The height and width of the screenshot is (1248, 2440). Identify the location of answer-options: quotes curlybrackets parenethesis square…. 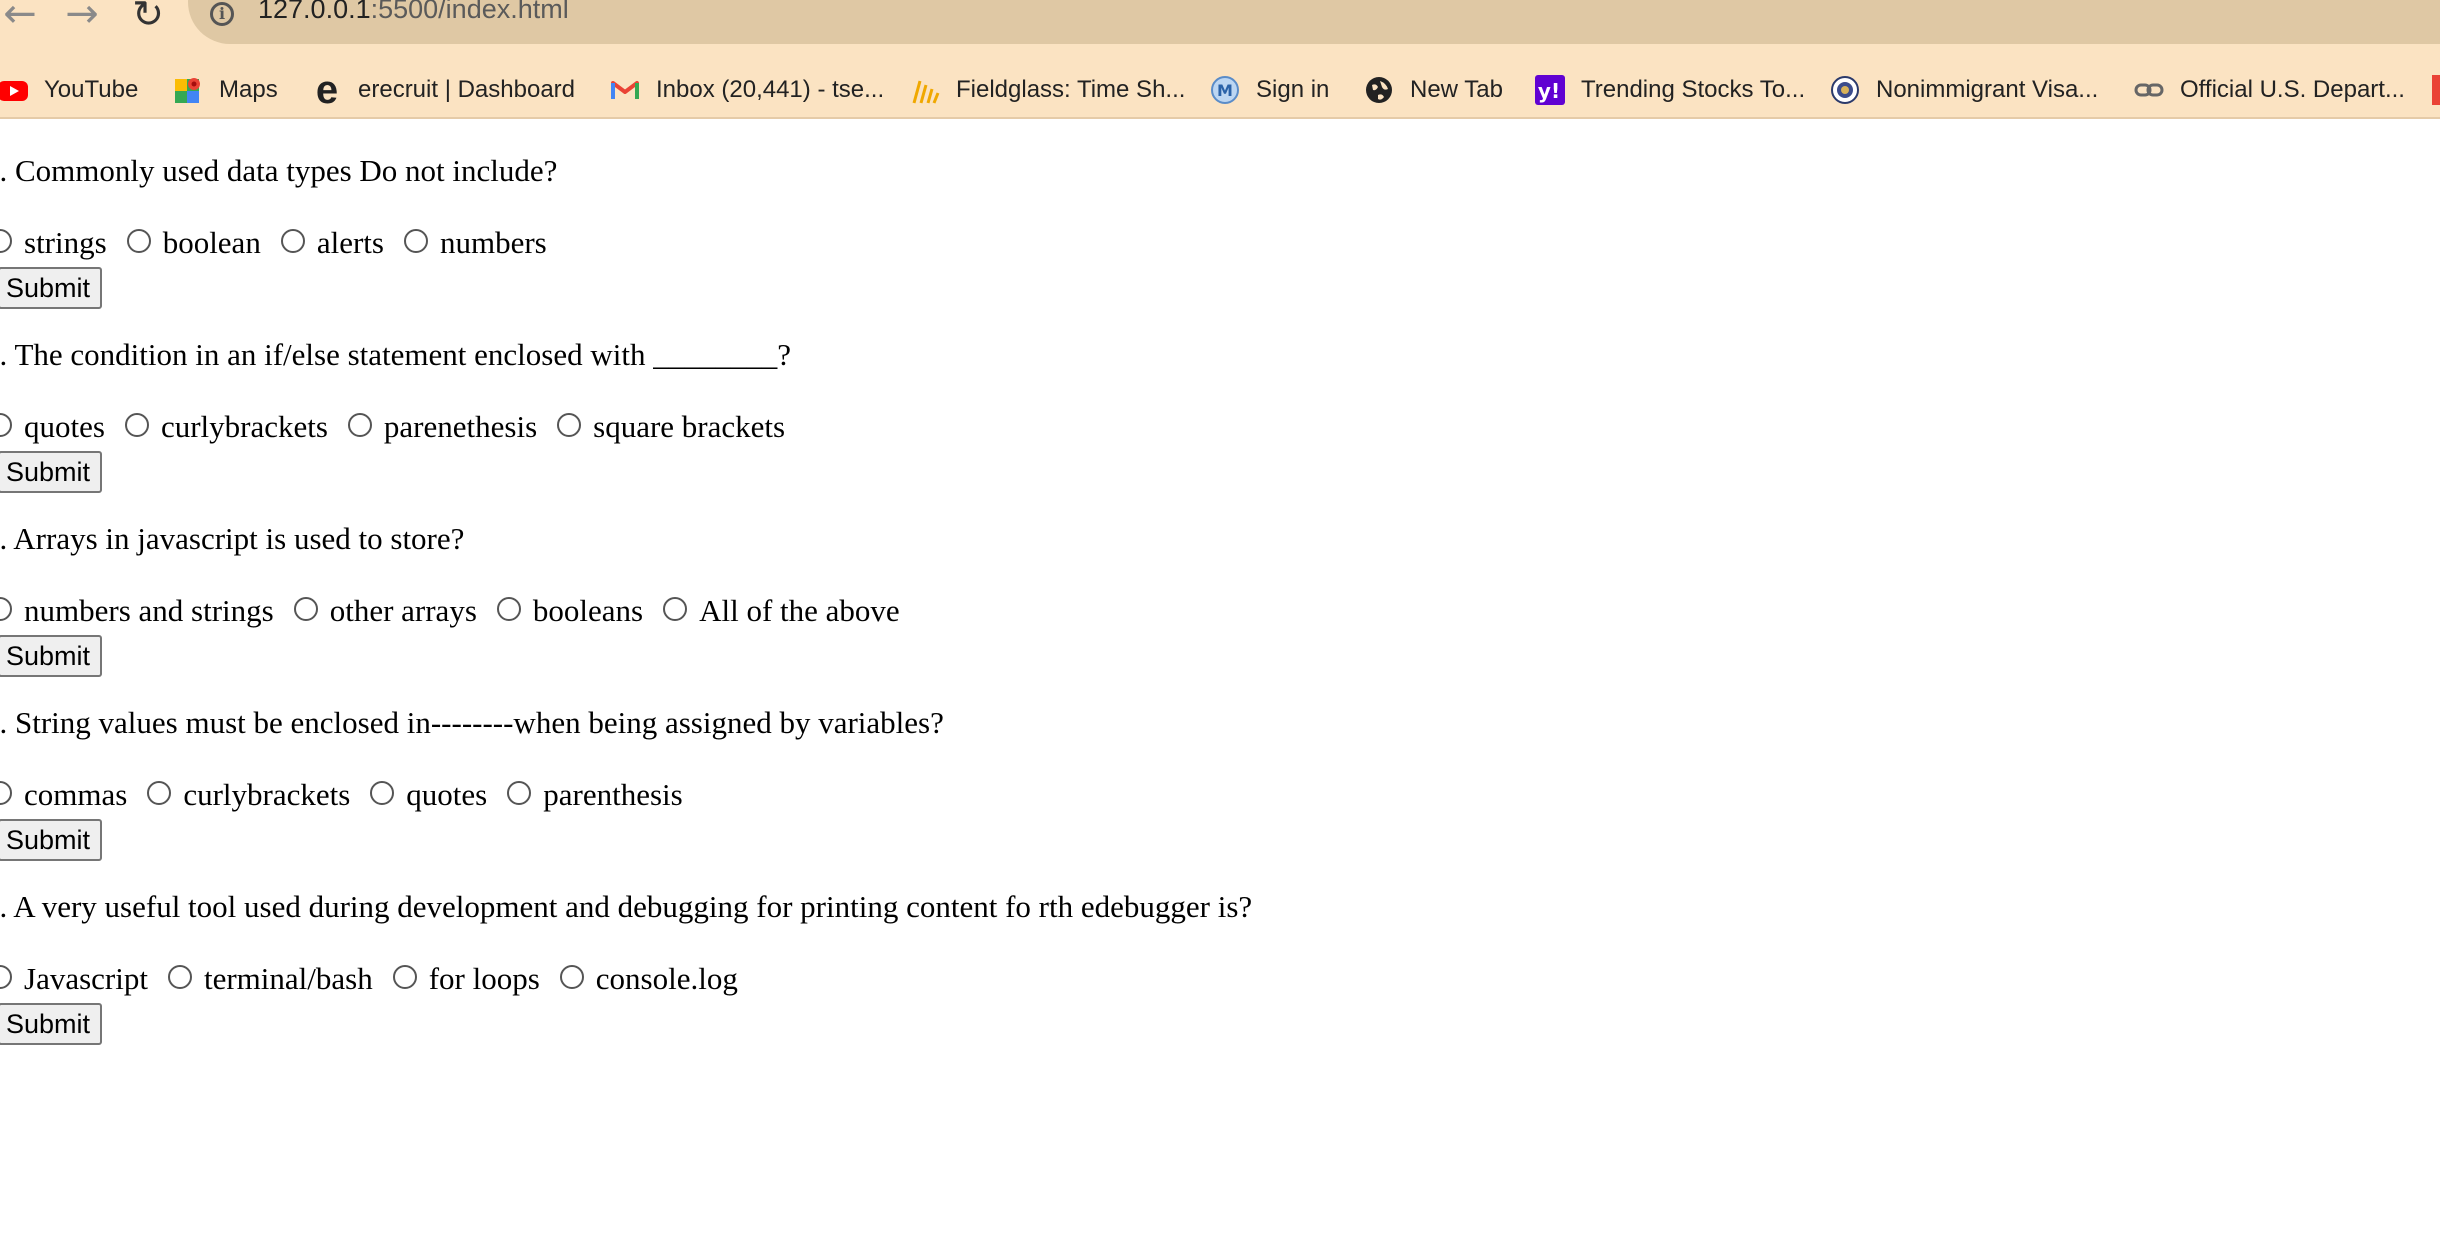
(400, 427).